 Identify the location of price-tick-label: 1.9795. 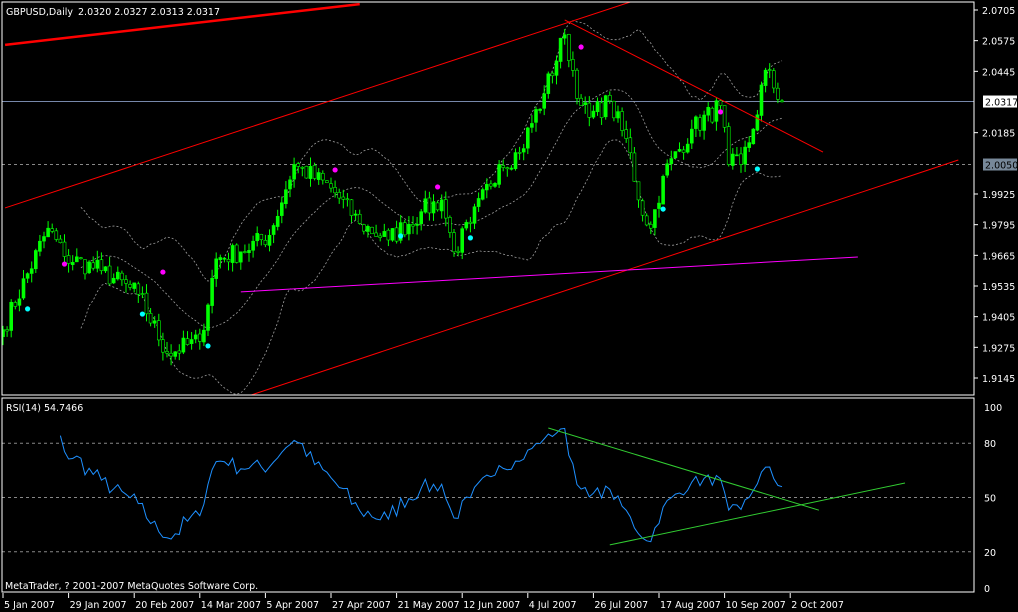
(998, 226).